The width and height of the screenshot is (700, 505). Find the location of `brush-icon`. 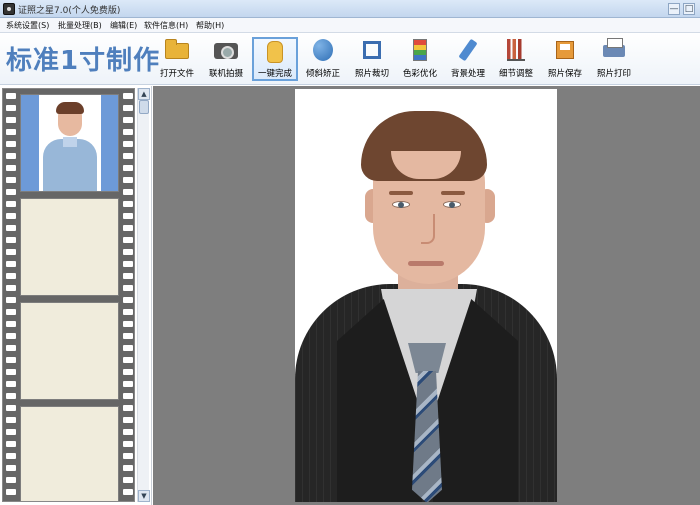

brush-icon is located at coordinates (468, 50).